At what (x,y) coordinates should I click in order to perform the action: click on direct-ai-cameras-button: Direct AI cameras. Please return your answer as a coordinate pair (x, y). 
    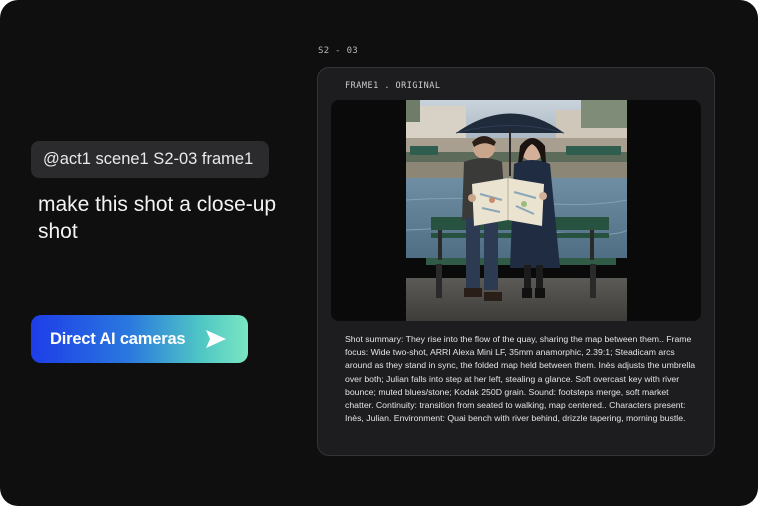
    Looking at the image, I should click on (139, 339).